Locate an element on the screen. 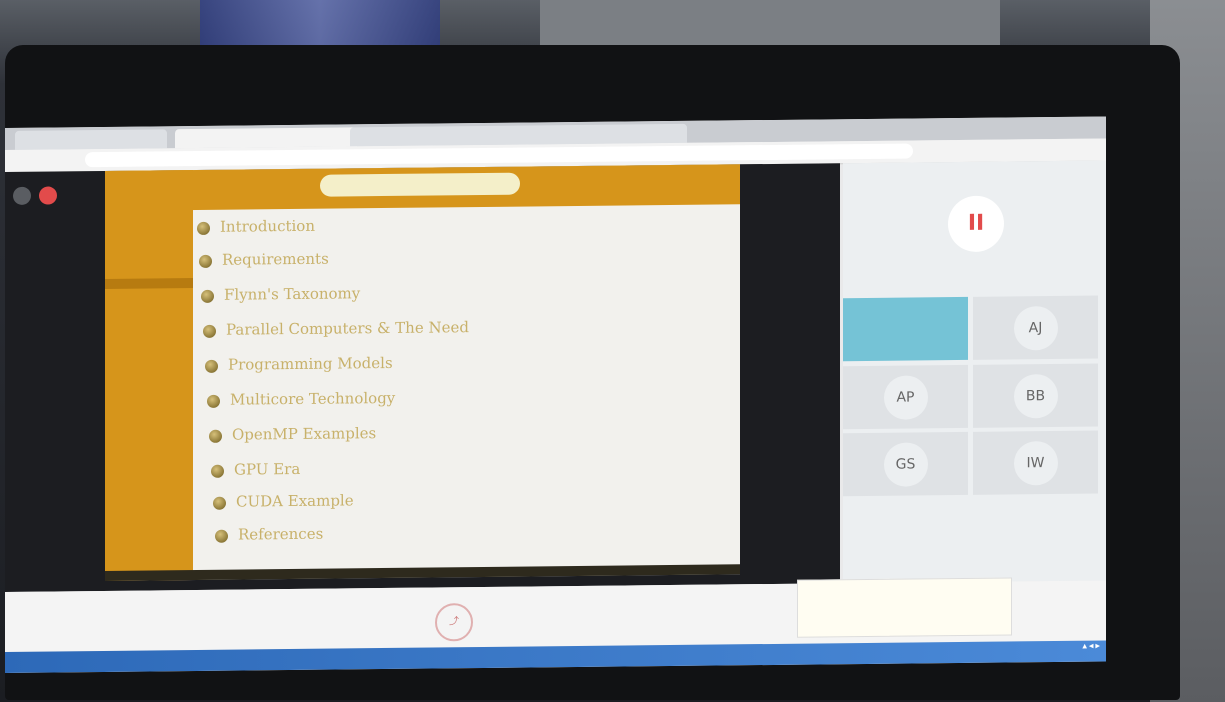  toc-item: Flynn's Taxonomy is located at coordinates (280, 294).